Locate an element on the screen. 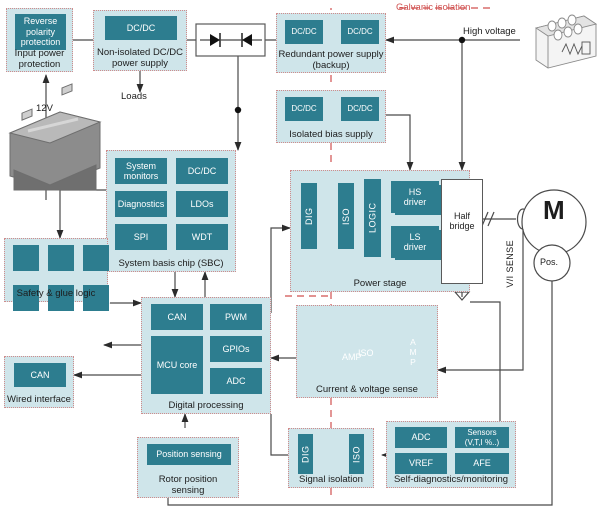 This screenshot has width=600, height=527. block-signal-iso: ISO is located at coordinates (356, 454).